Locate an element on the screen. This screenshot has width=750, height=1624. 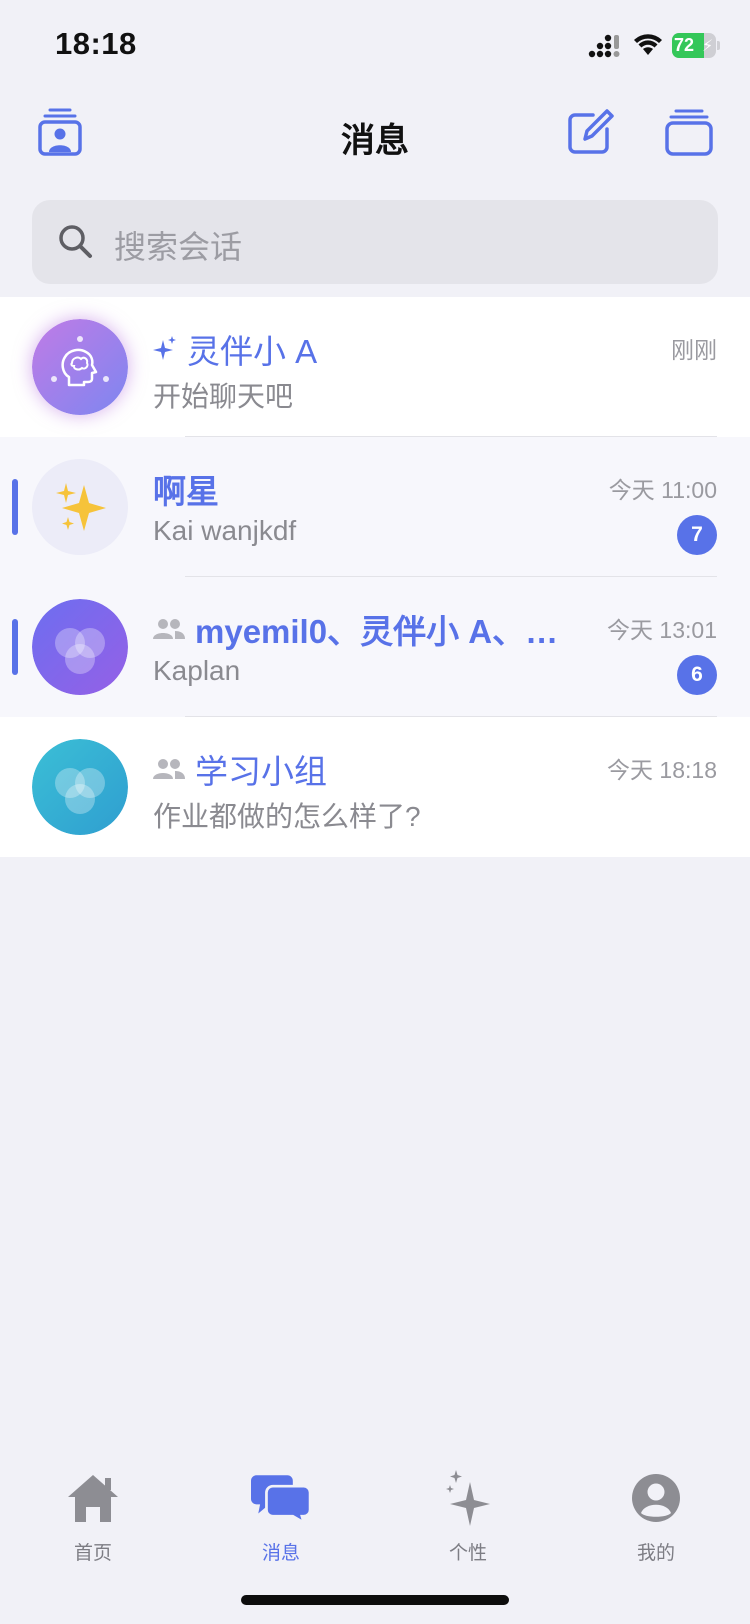
windows-button is located at coordinates (689, 132).